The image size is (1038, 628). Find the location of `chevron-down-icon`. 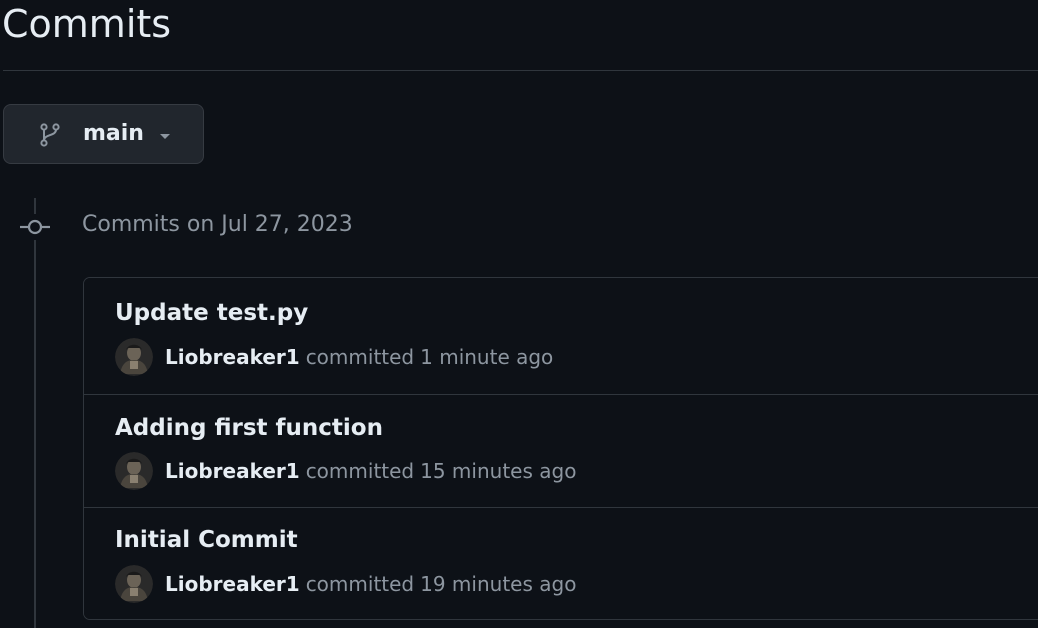

chevron-down-icon is located at coordinates (165, 136).